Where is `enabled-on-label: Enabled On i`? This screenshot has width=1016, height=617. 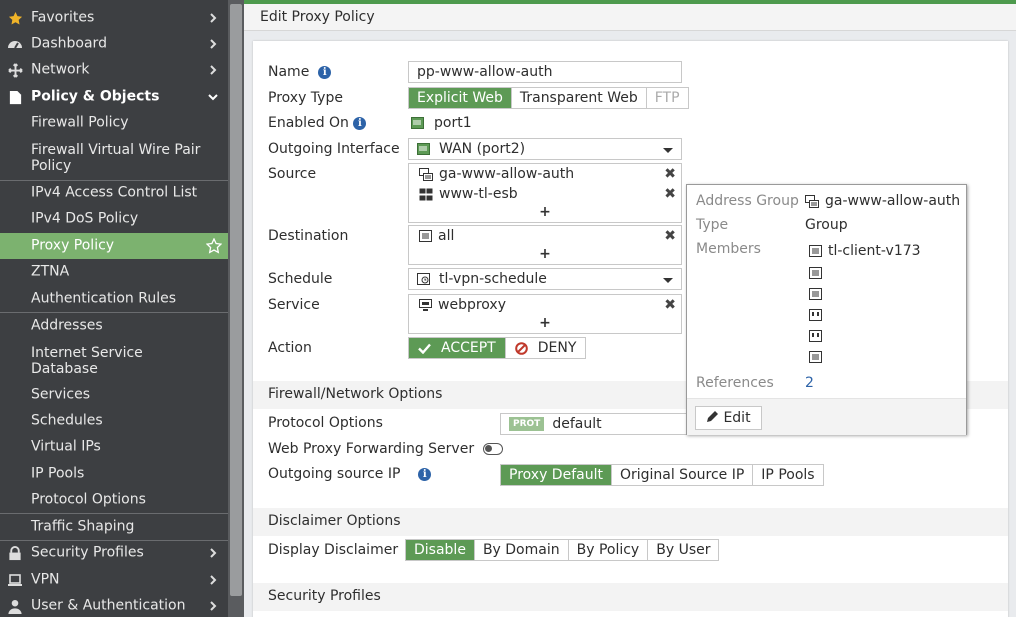 enabled-on-label: Enabled On i is located at coordinates (317, 123).